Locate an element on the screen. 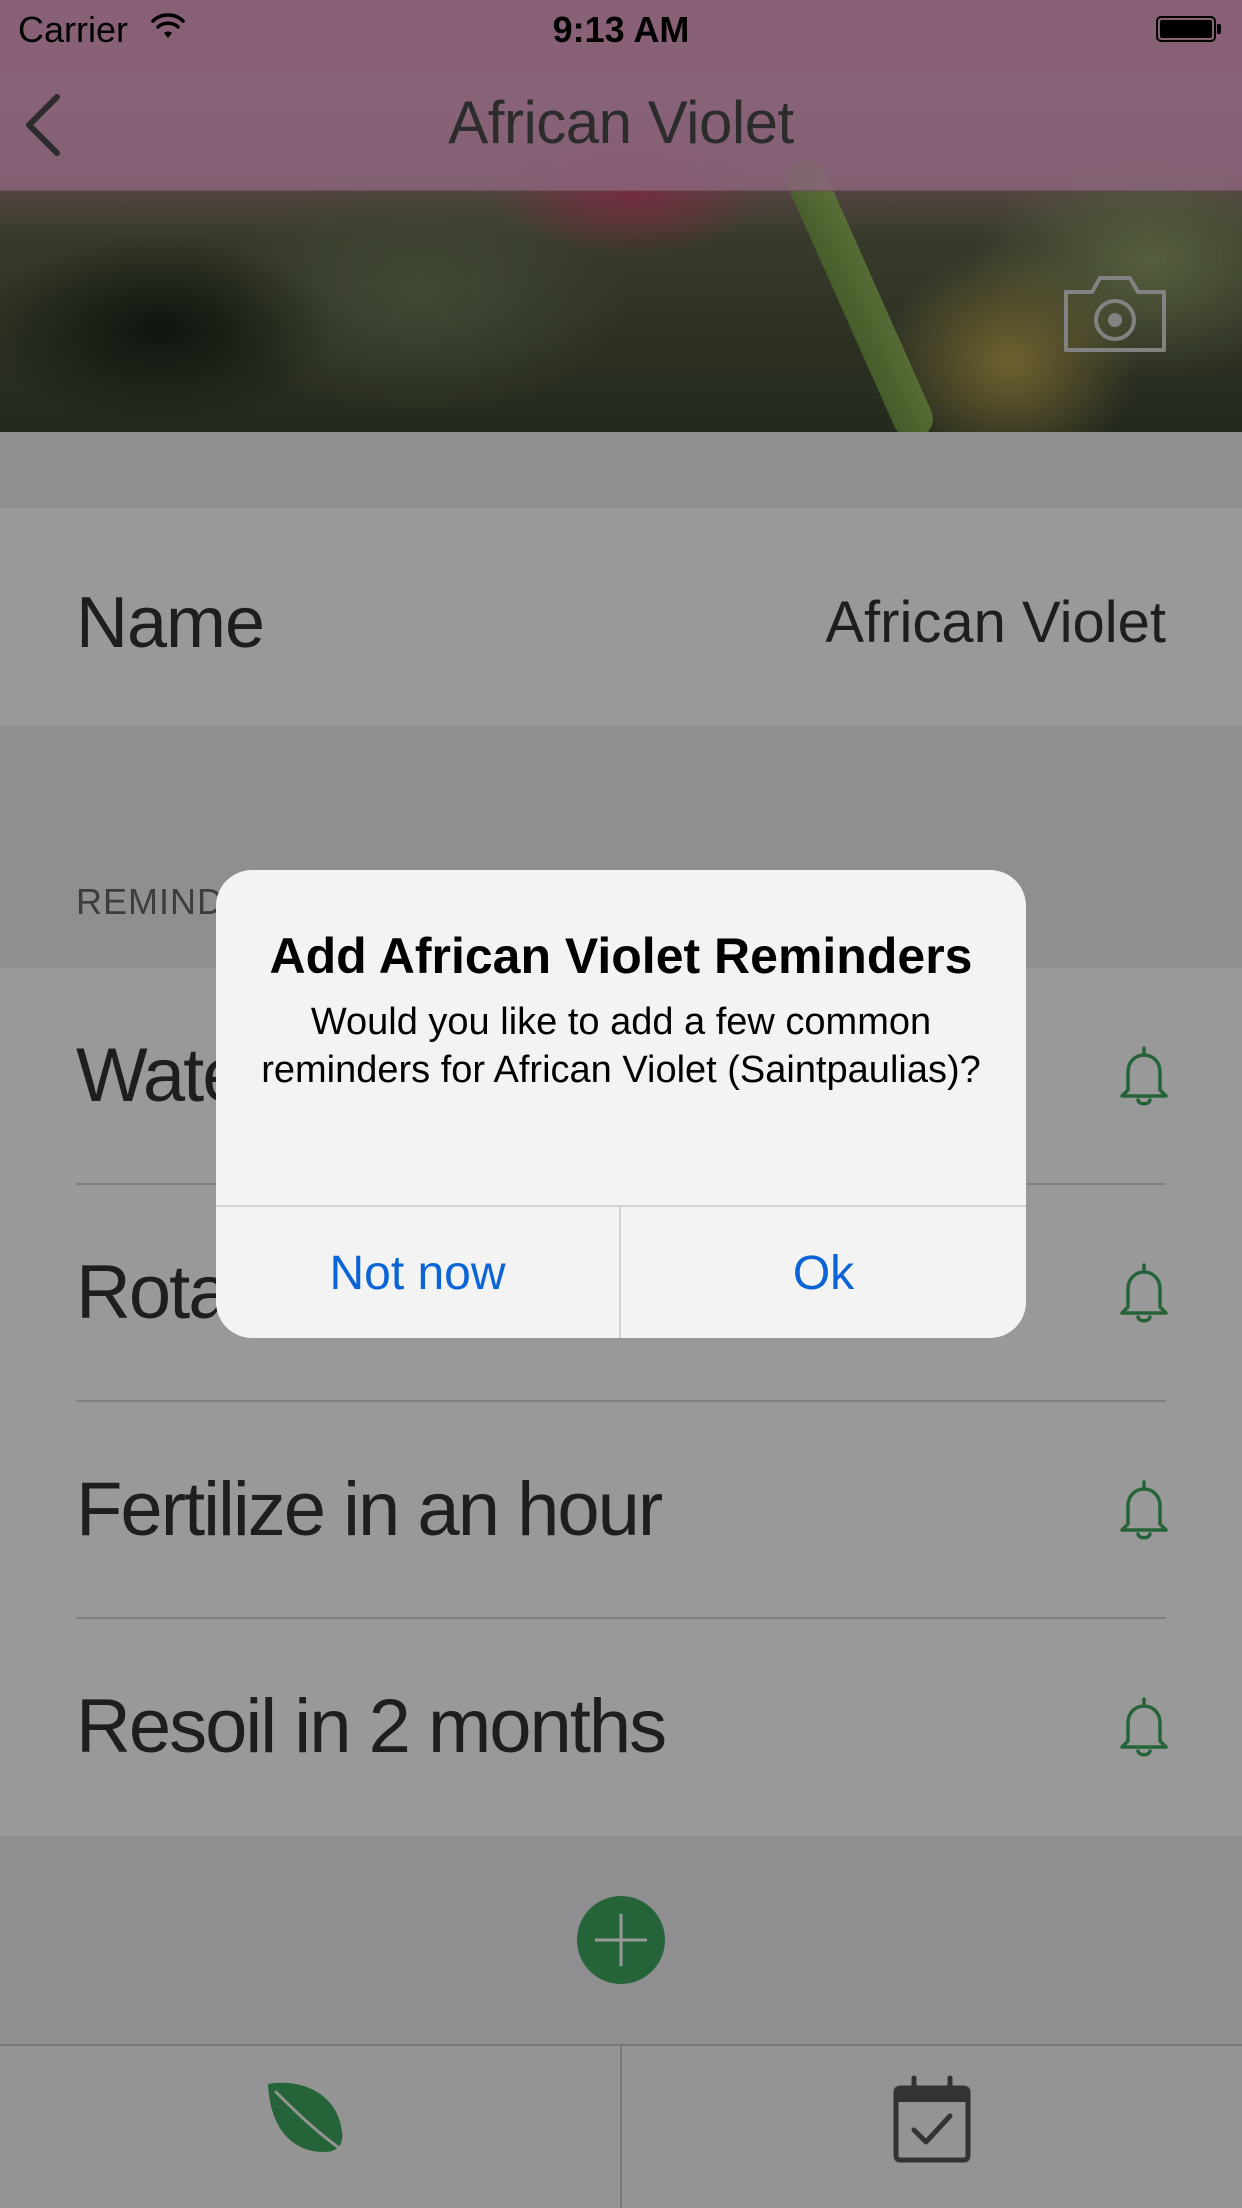  status-time: 9:13 AM is located at coordinates (621, 29).